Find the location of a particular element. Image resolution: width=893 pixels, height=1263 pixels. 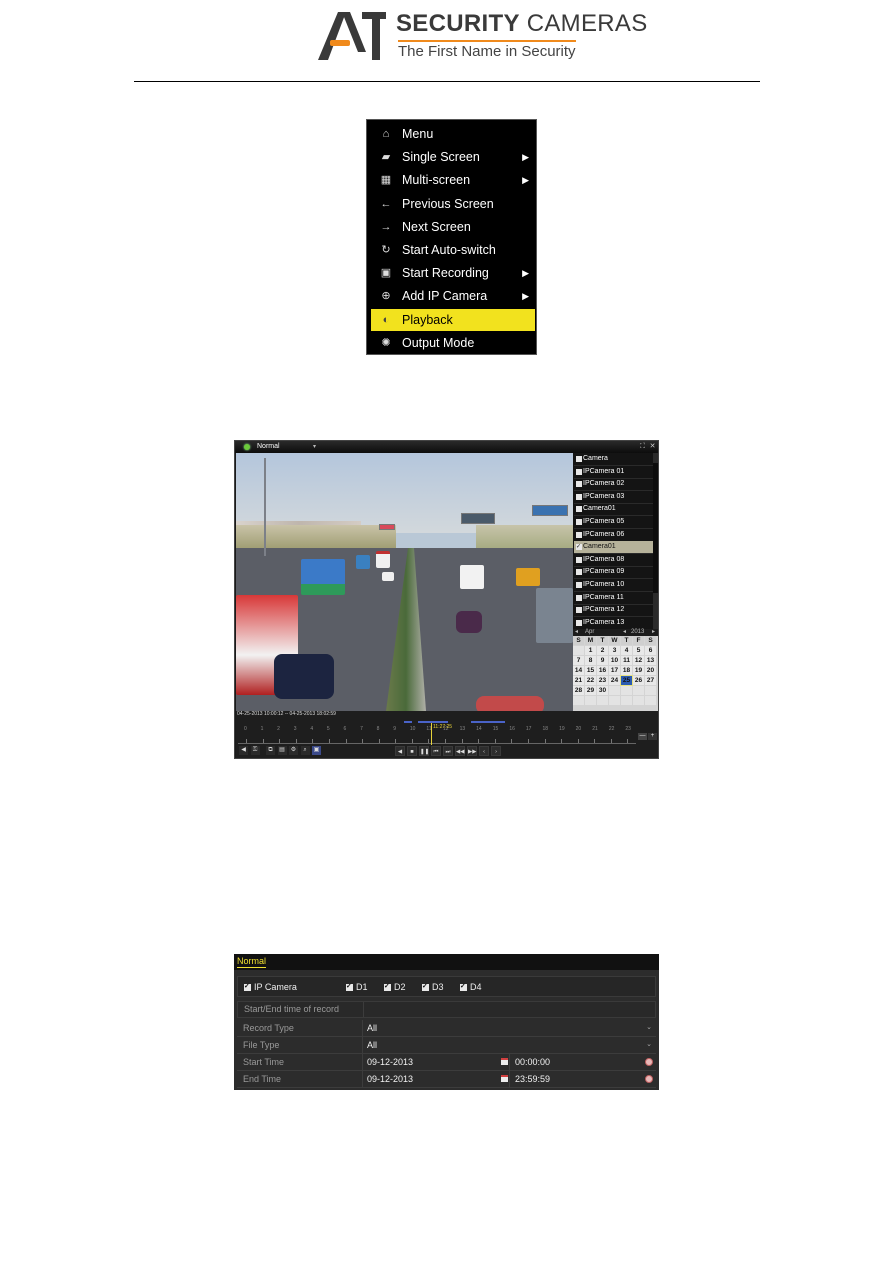

chevron-down-icon: ▾ is located at coordinates (314, 447).